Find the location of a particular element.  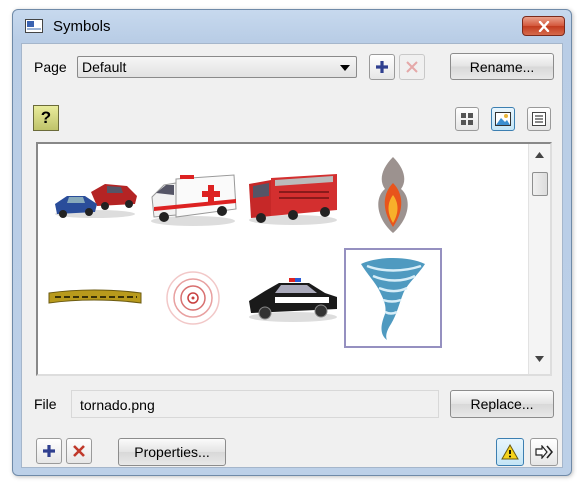

police-car-icon is located at coordinates (293, 300).